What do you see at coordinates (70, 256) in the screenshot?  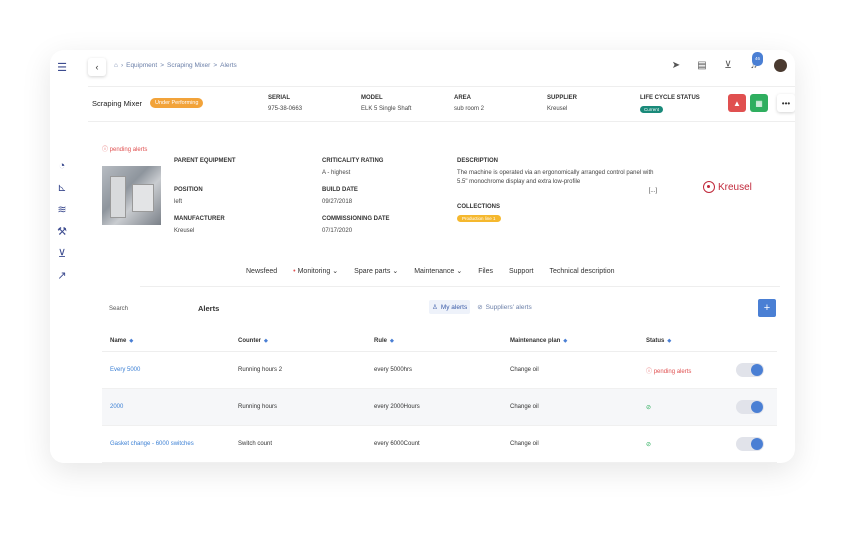 I see `left-rail: ☰ ◔ ⊾ ≋ ⚒ ⊻ ↗` at bounding box center [70, 256].